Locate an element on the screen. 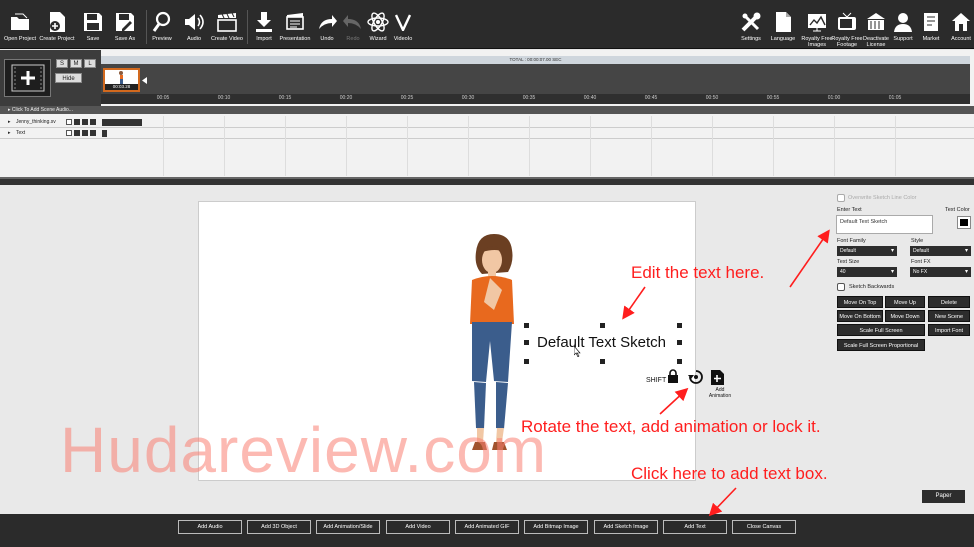 This screenshot has height=547, width=974. arrow-to-text-element is located at coordinates (634, 303).